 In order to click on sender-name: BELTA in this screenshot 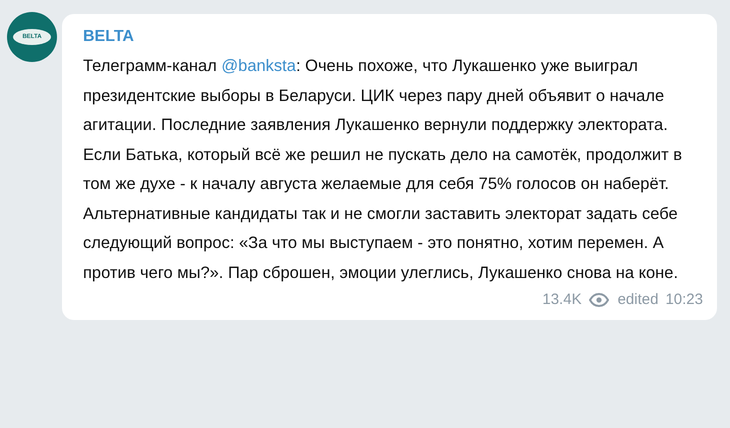, I will do `click(393, 37)`.